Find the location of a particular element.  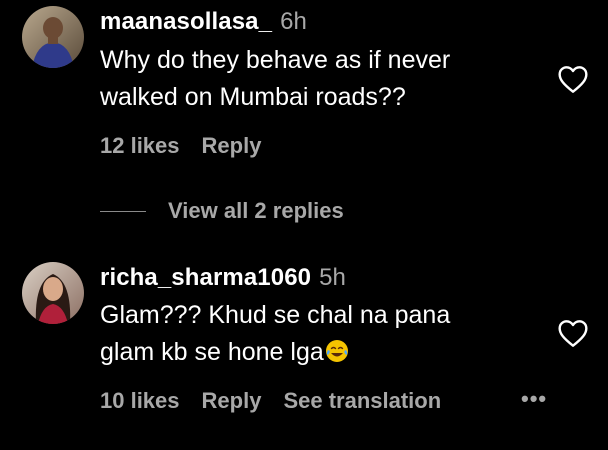

view-replies-button: View all 2 replies is located at coordinates (222, 211).